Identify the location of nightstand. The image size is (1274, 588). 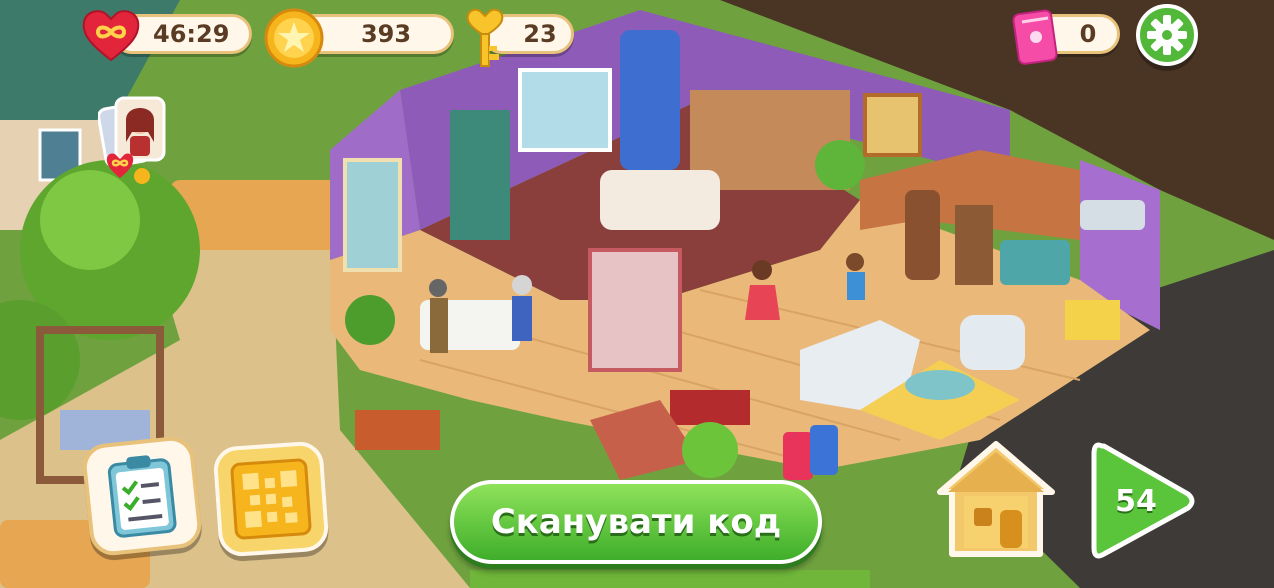
(1092, 320).